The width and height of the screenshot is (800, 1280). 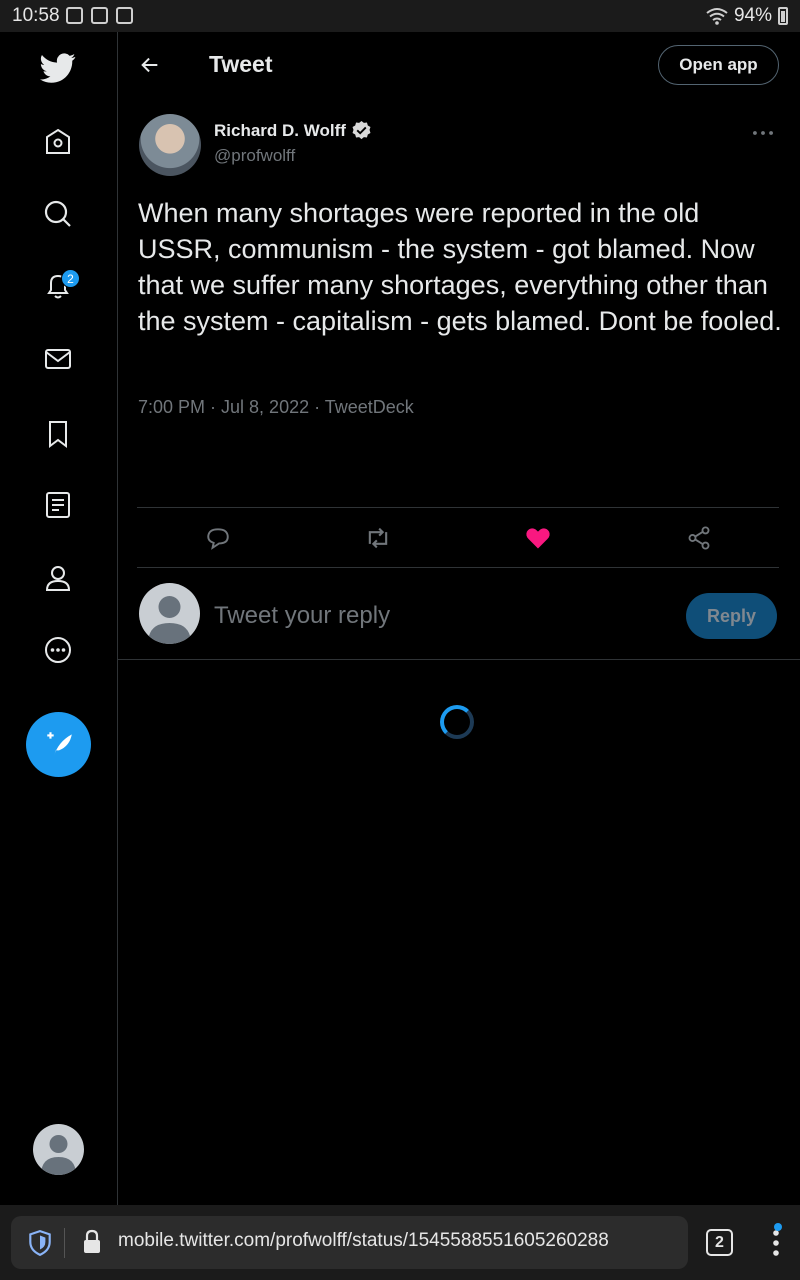 What do you see at coordinates (719, 1242) in the screenshot?
I see `tab-switcher-button: 2` at bounding box center [719, 1242].